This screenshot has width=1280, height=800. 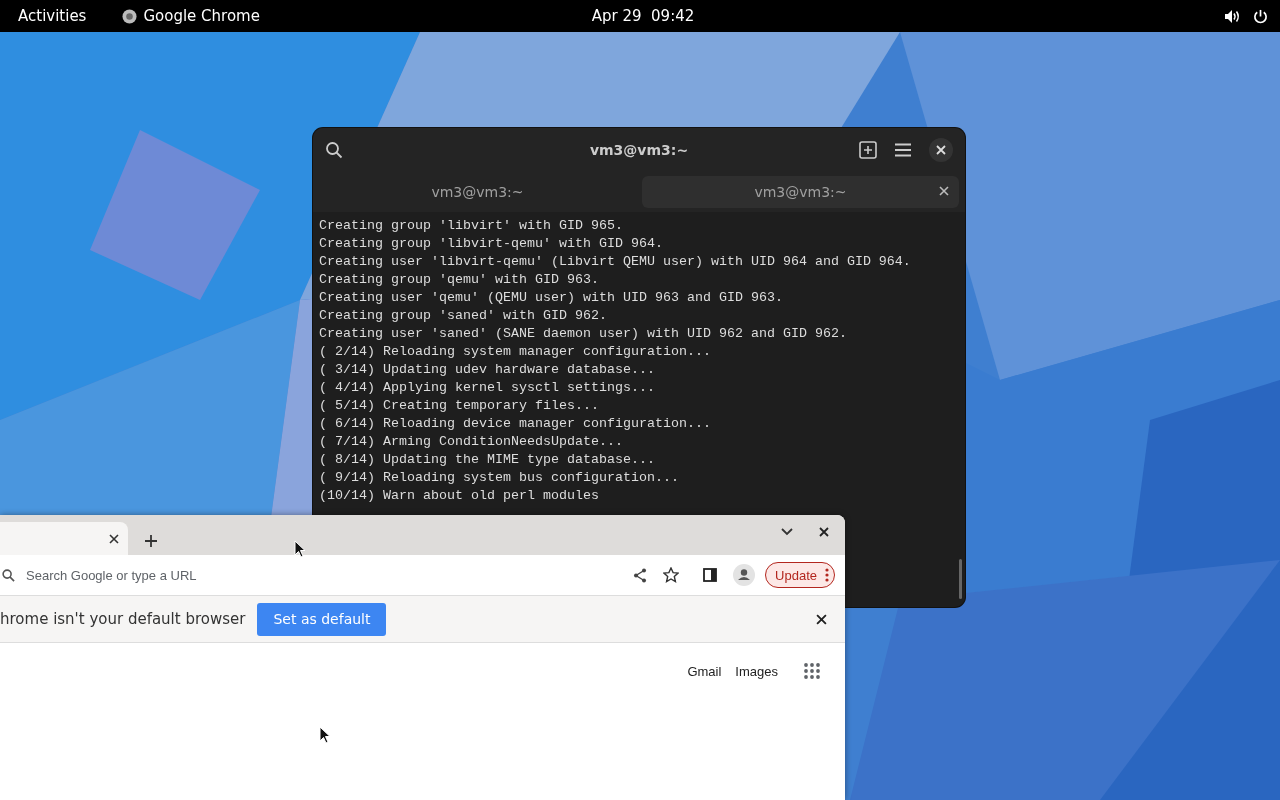 I want to click on images-link: Images, so click(x=756, y=671).